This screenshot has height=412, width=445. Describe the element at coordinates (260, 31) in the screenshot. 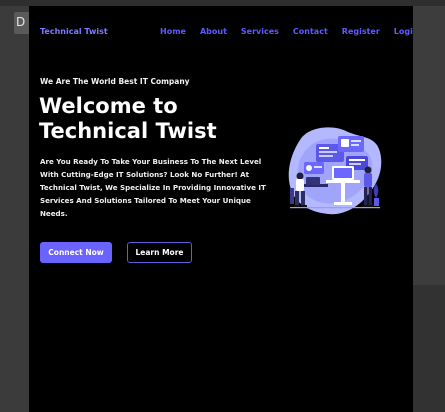

I see `nav-link-services: Services` at that location.